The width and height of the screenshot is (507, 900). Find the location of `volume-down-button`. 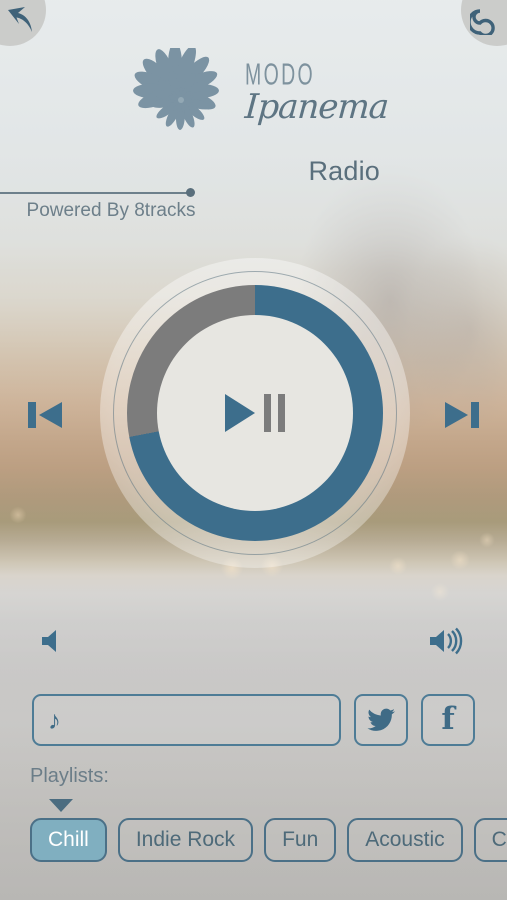

volume-down-button is located at coordinates (51, 641).